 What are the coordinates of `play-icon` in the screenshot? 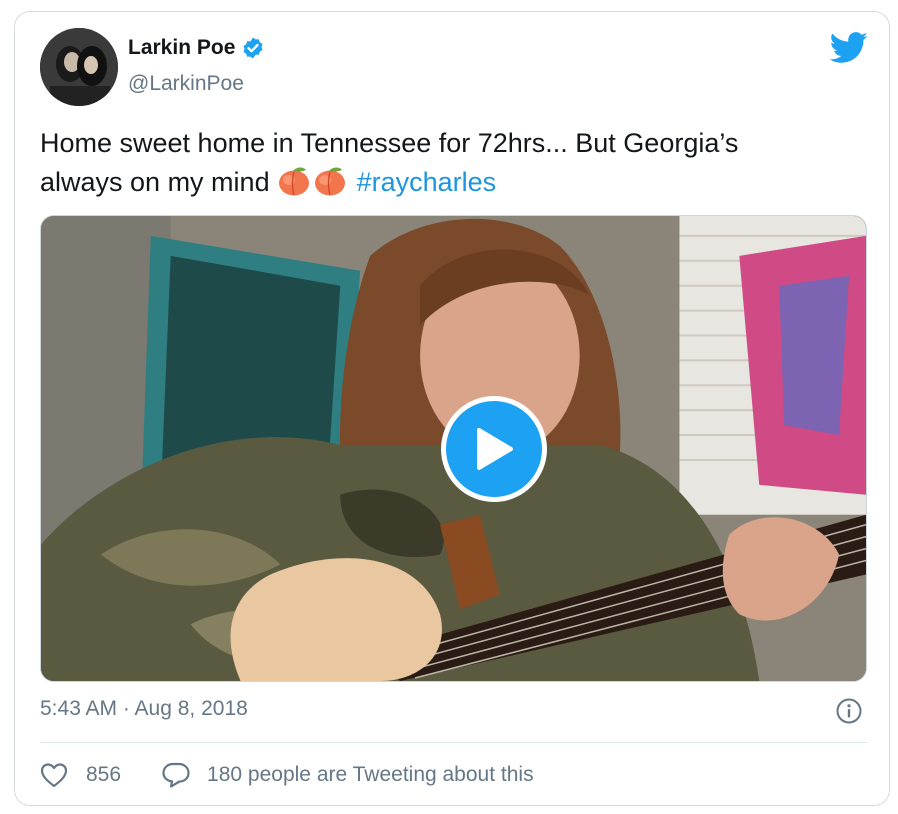 It's located at (495, 449).